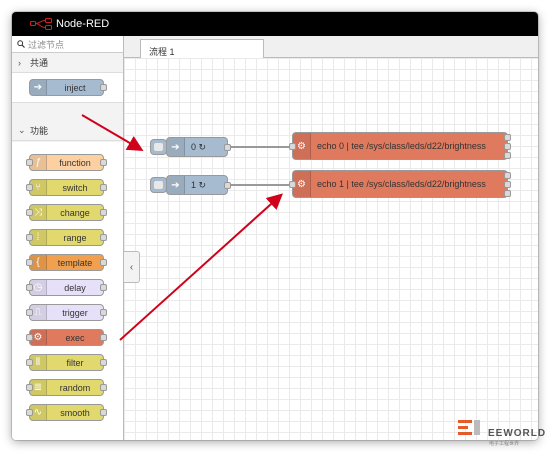 The image size is (550, 454). Describe the element at coordinates (517, 433) in the screenshot. I see `watermark-text: EEWORLD` at that location.